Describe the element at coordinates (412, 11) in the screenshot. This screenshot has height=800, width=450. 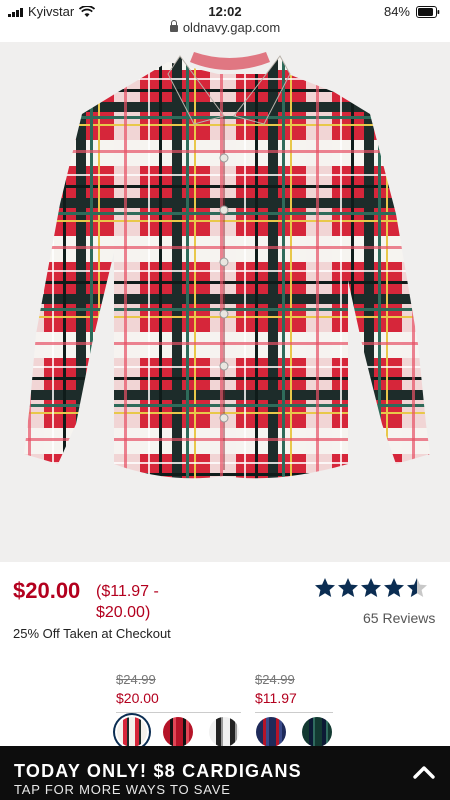
I see `status-right: 84%` at that location.